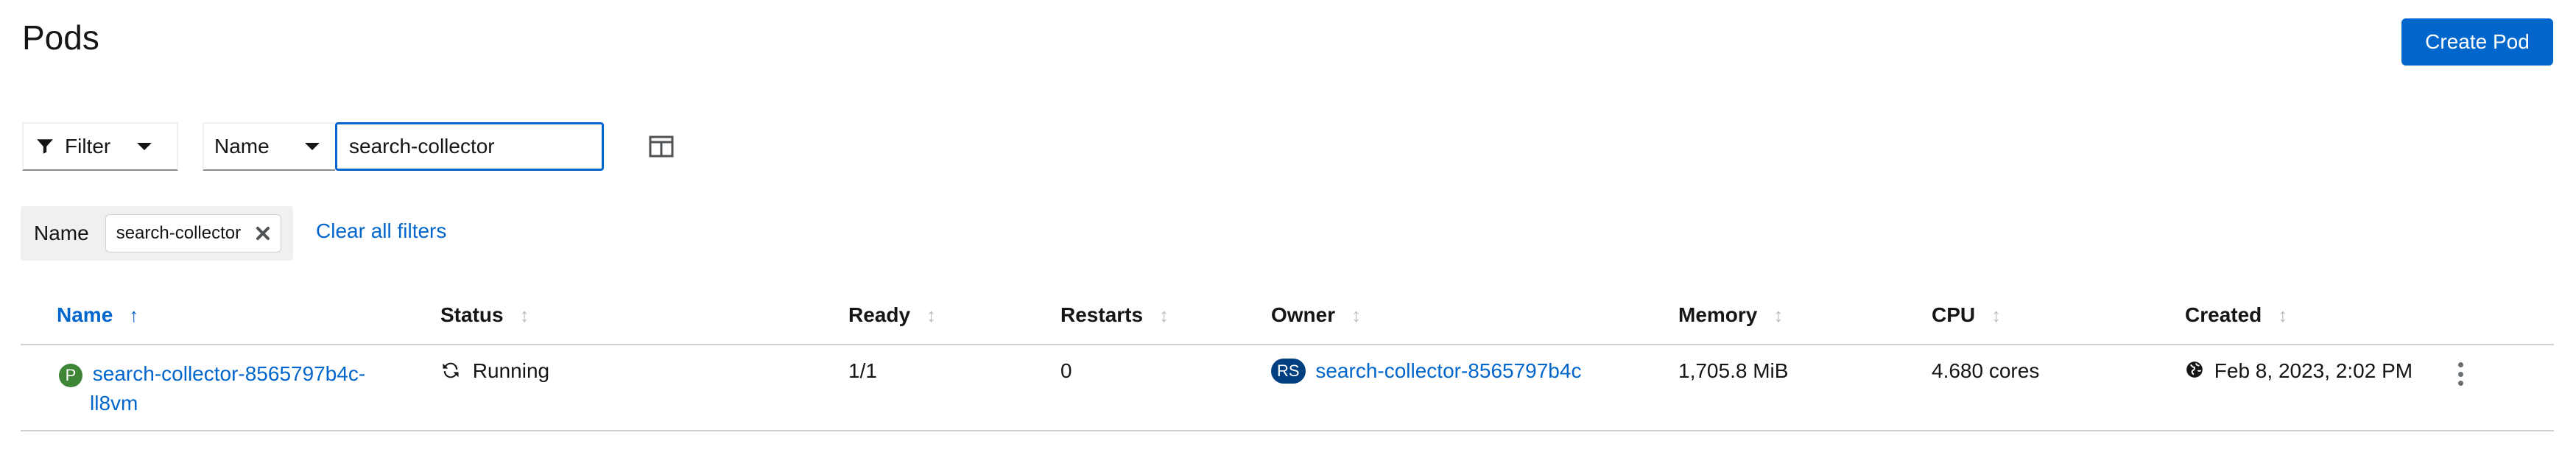 This screenshot has width=2576, height=455. I want to click on memory-value: 1,705.8 MiB, so click(1733, 370).